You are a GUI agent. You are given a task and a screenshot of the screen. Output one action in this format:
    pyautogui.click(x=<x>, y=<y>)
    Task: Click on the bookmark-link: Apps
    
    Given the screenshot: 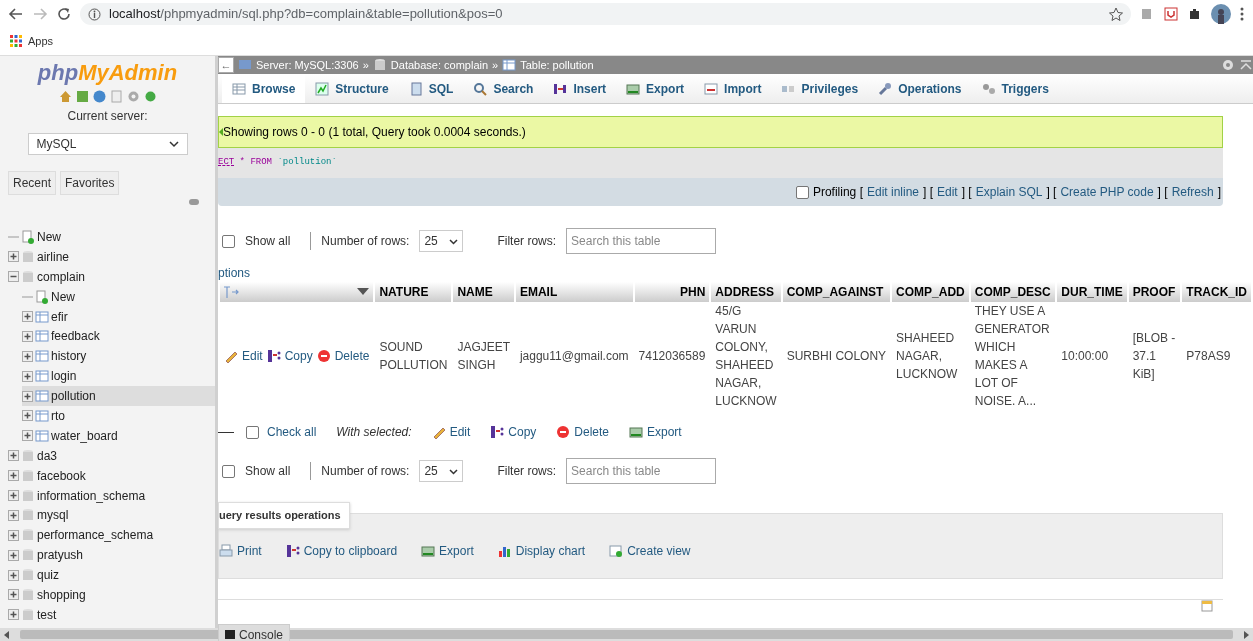 What is the action you would take?
    pyautogui.click(x=41, y=41)
    